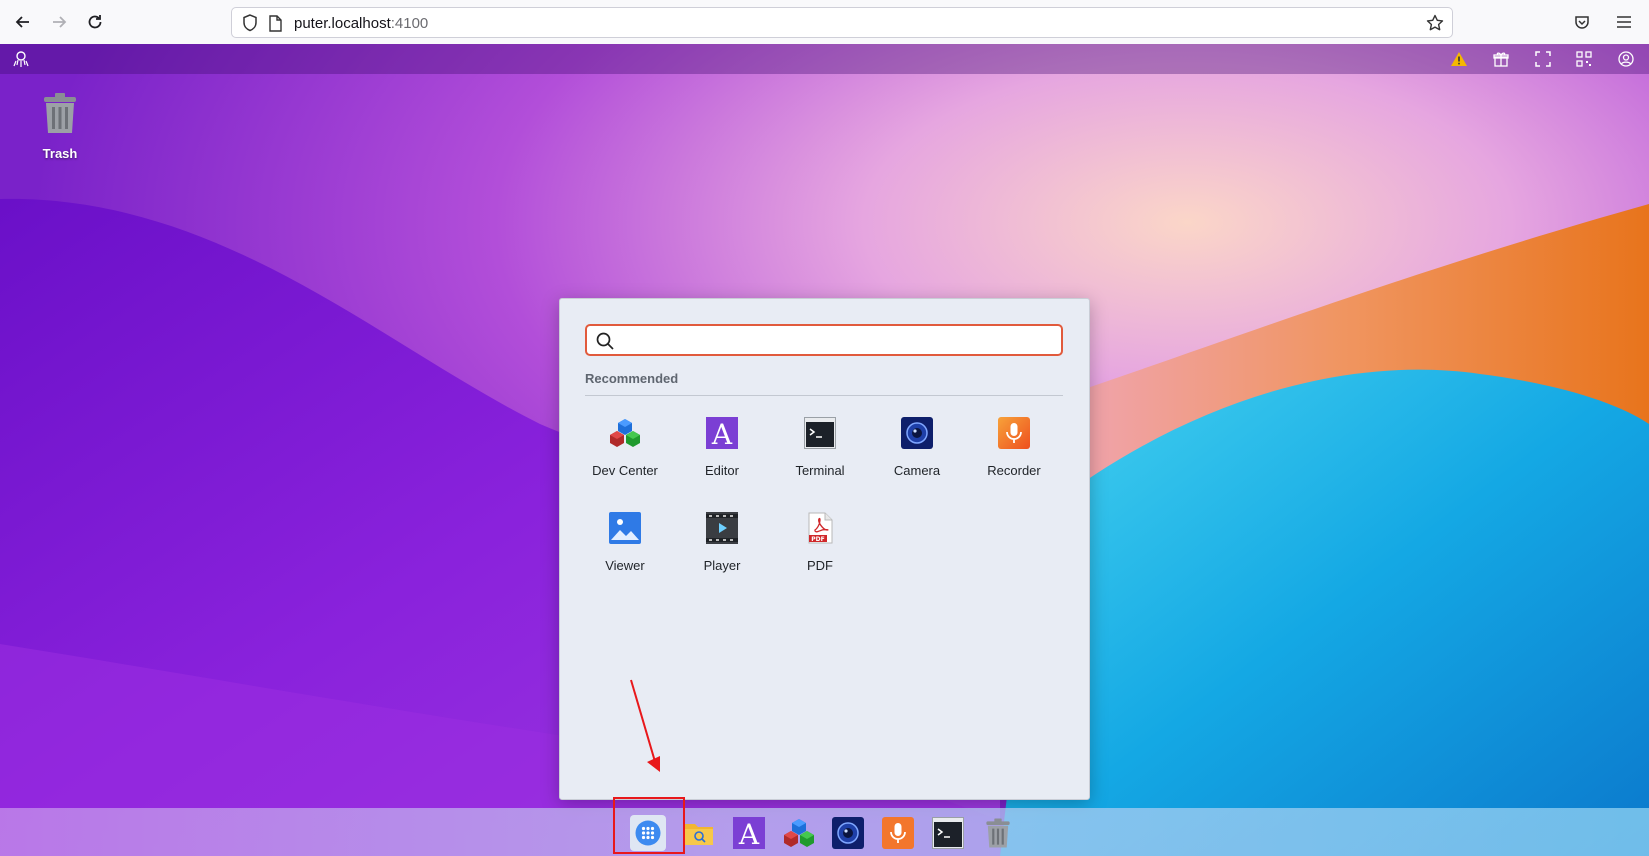 The image size is (1649, 856). I want to click on files-icon, so click(699, 834).